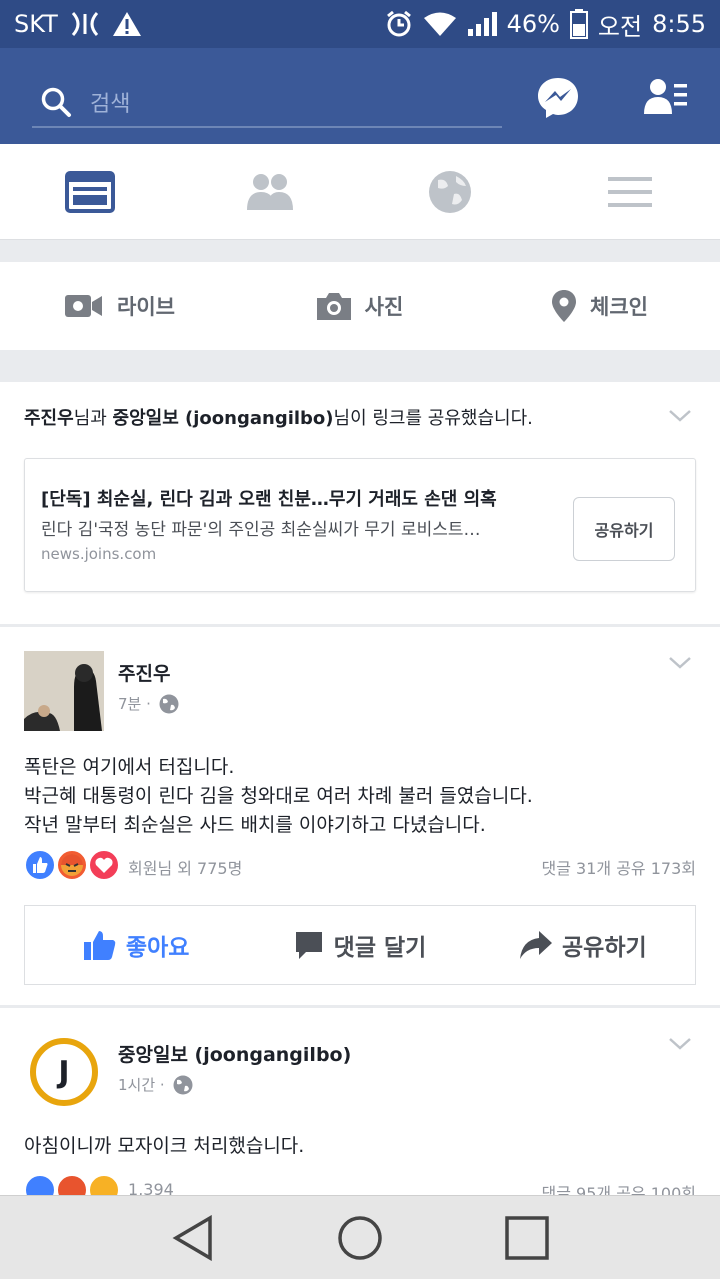 The height and width of the screenshot is (1279, 720). What do you see at coordinates (533, 24) in the screenshot?
I see `battery-percent: 46%` at bounding box center [533, 24].